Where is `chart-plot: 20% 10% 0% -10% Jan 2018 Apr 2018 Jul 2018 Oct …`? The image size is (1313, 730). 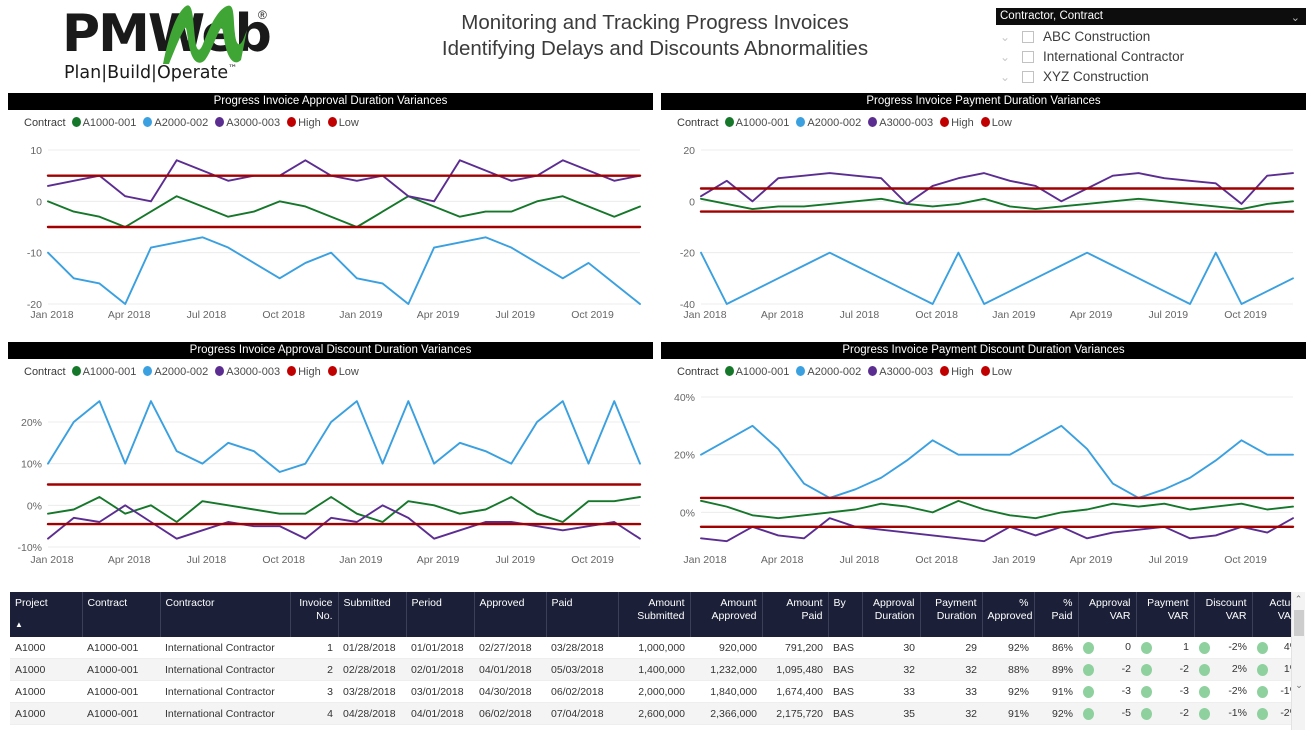 chart-plot: 20% 10% 0% -10% Jan 2018 Apr 2018 Jul 2018 Oct … is located at coordinates (330, 481).